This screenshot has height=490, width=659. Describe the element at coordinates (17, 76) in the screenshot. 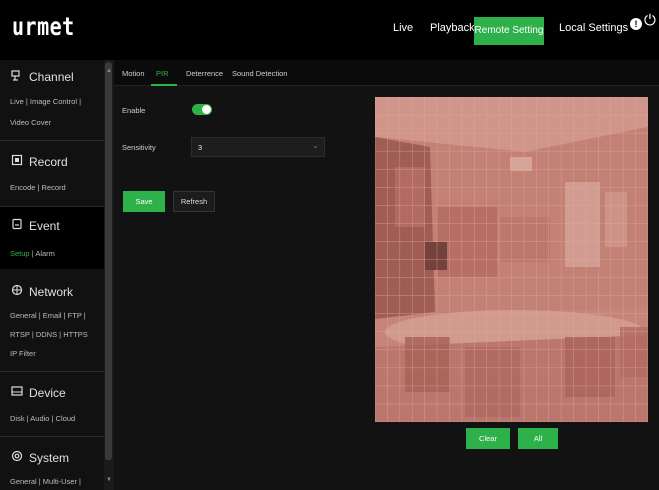

I see `camera-icon` at that location.